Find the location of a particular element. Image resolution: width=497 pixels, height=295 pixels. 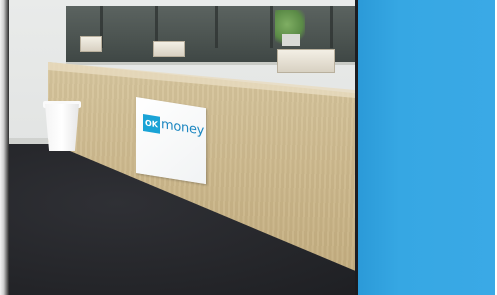

photo-left-frame is located at coordinates (4, 147).